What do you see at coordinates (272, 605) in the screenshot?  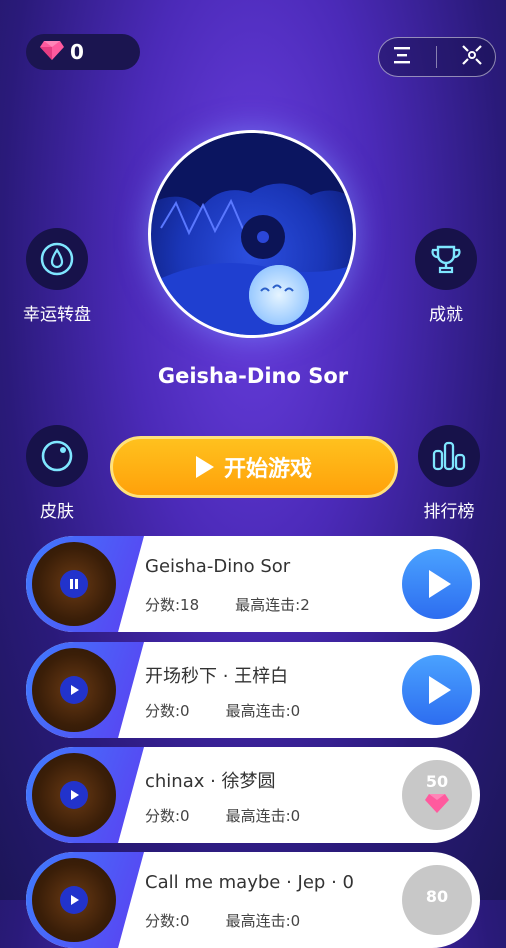 I see `max-combo: 最高连击:2` at bounding box center [272, 605].